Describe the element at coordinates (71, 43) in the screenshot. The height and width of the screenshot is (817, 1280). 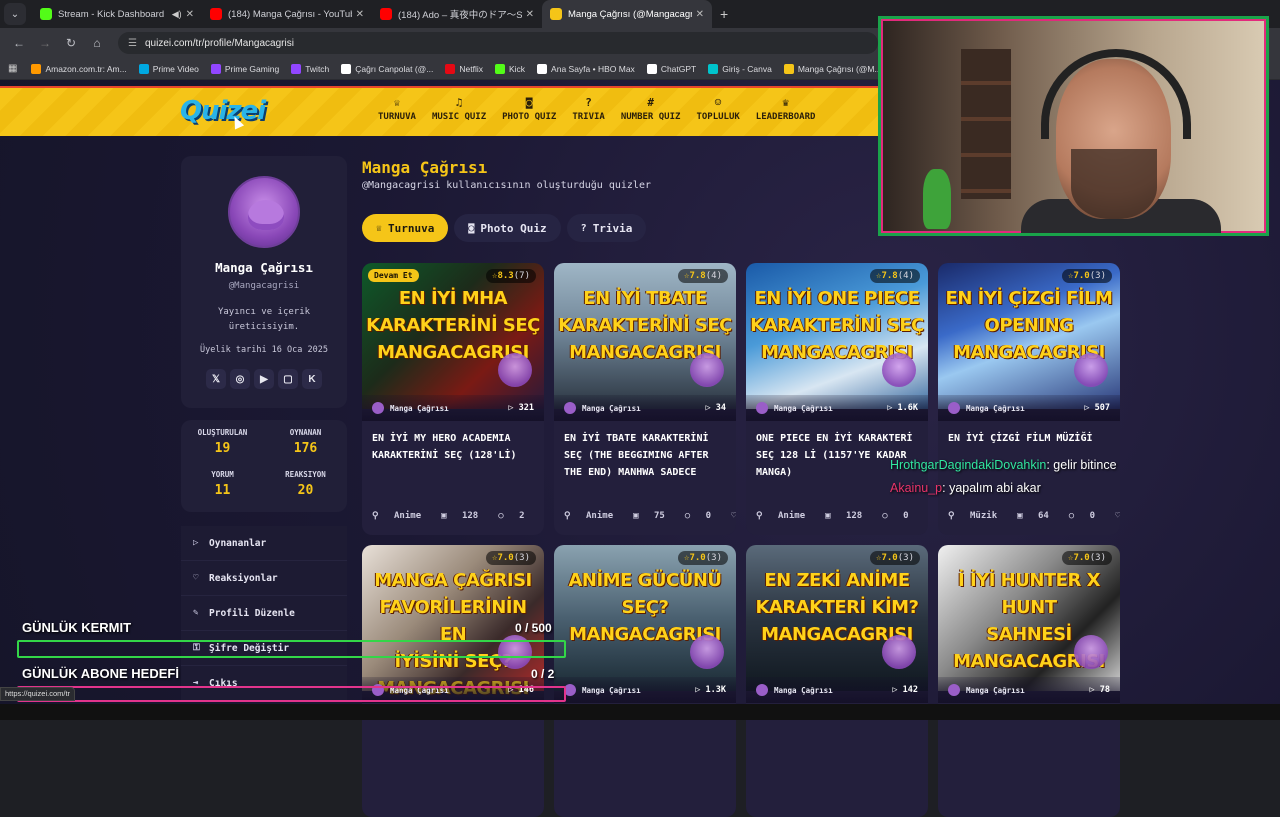
I see `reload-button: ↻` at that location.